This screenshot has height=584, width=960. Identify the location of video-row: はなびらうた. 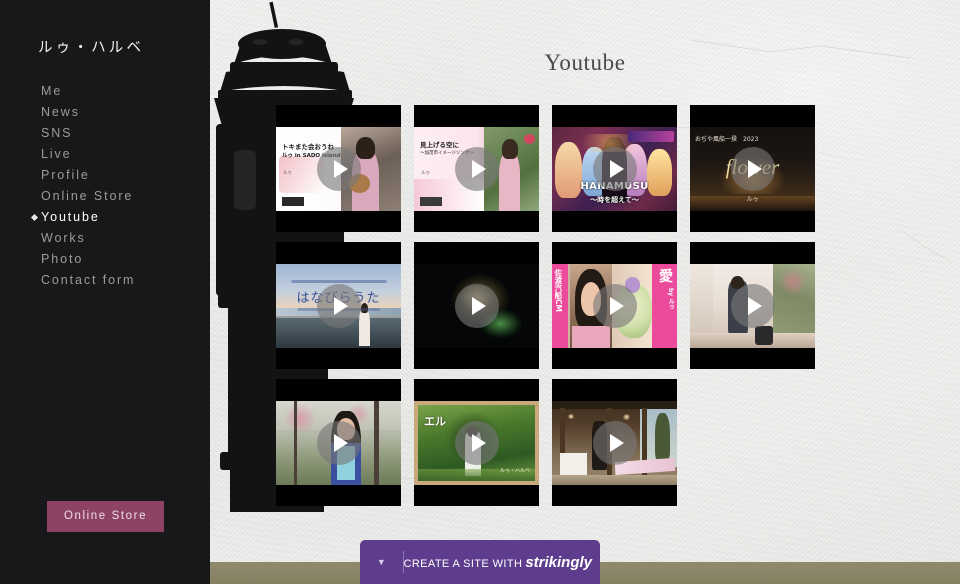
(586, 305).